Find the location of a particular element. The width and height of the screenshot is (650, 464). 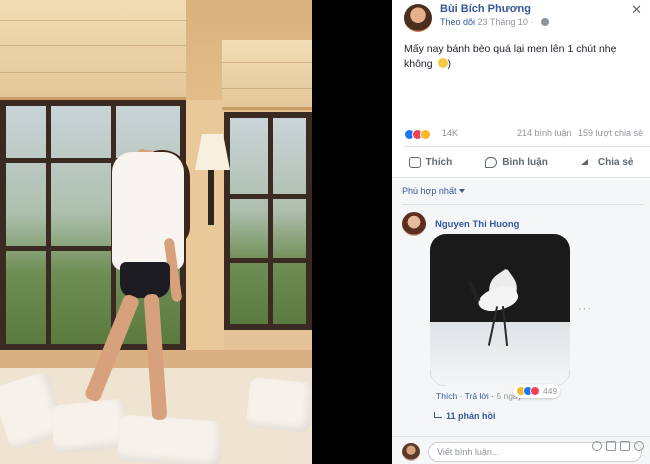

smile-emoji-icon is located at coordinates (442, 63).